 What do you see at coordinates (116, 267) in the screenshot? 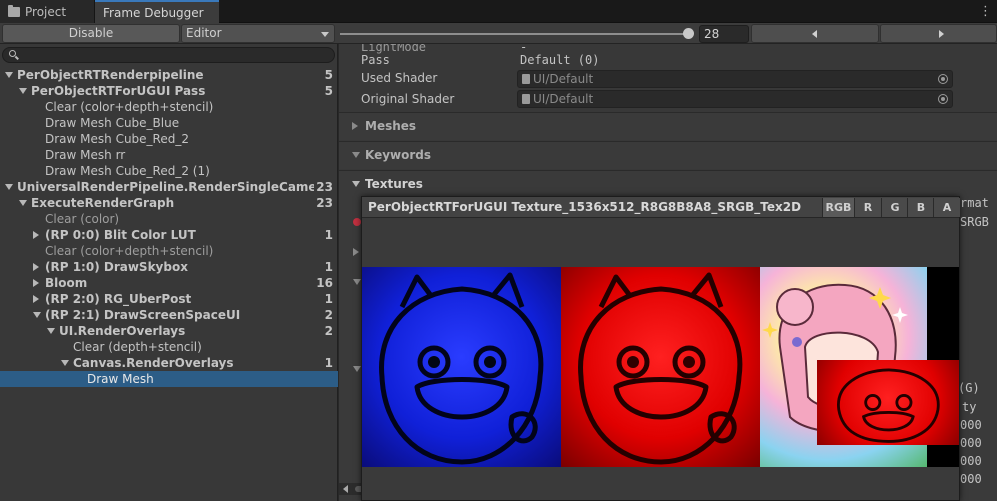
I see `tree-row-label: (RP 1:0) DrawSkybox` at bounding box center [116, 267].